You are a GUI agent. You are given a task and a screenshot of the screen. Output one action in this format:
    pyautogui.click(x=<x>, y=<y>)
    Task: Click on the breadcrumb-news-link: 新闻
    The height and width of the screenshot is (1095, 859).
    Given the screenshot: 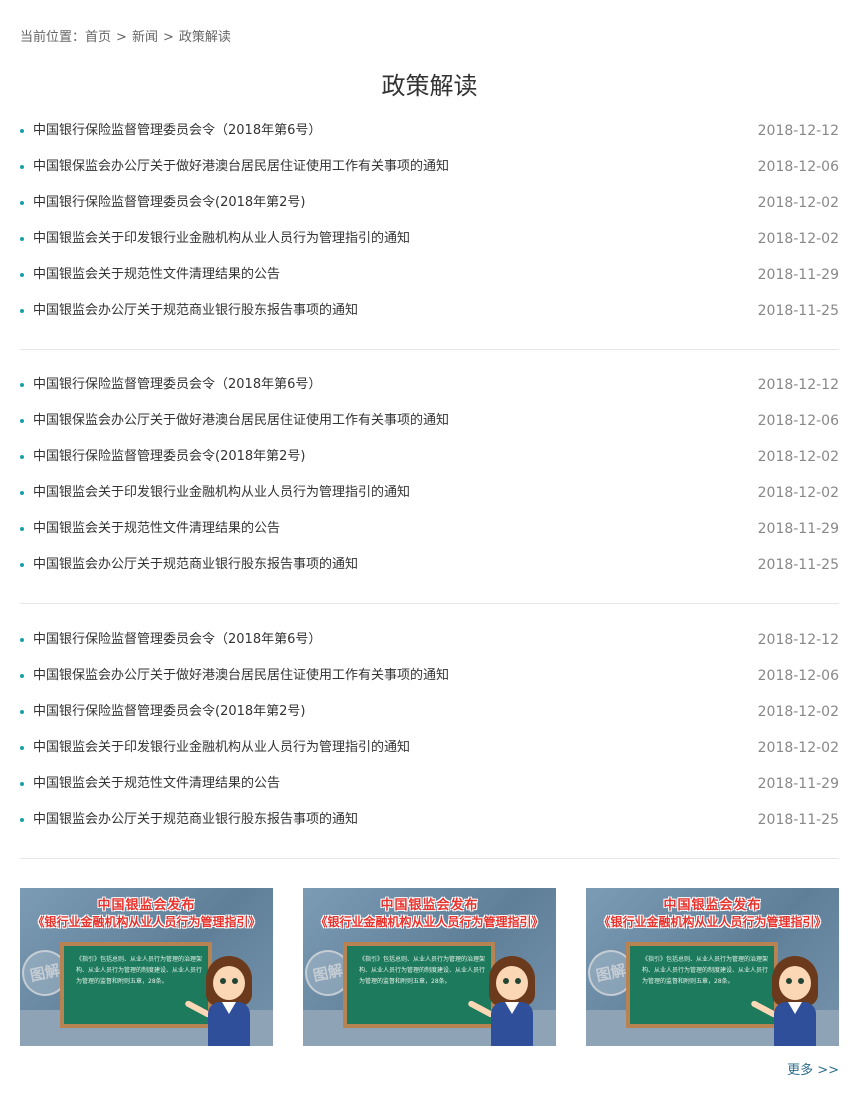 What is the action you would take?
    pyautogui.click(x=145, y=37)
    